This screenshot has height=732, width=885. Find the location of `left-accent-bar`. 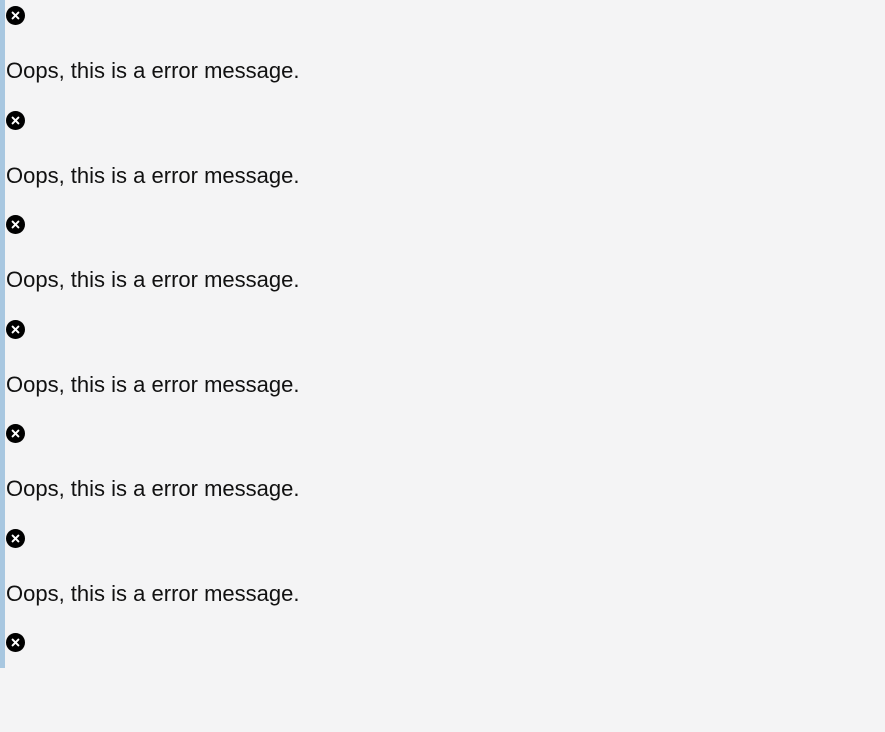

left-accent-bar is located at coordinates (2, 334).